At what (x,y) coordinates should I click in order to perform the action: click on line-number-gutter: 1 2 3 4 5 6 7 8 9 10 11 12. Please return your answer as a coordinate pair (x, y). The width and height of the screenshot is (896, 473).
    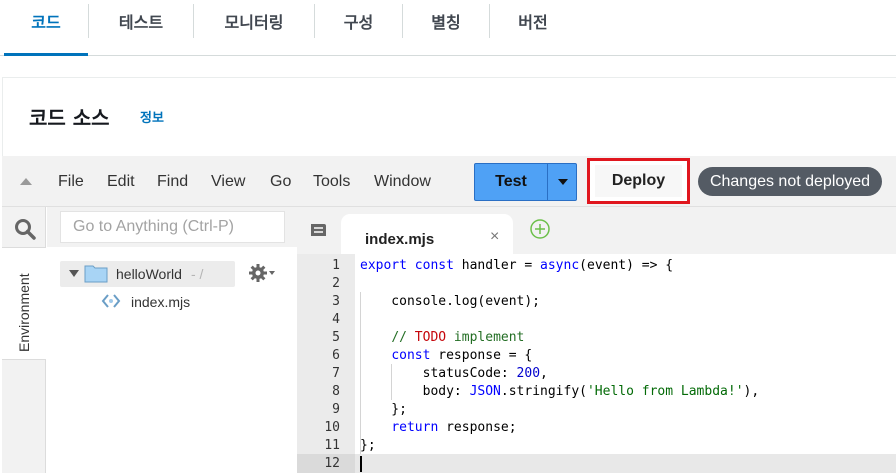
    Looking at the image, I should click on (326, 363).